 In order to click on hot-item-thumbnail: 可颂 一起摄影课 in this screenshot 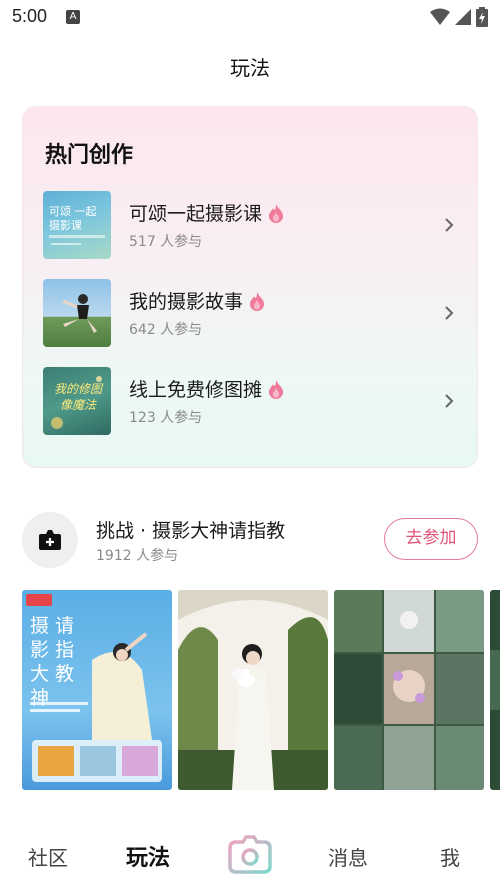, I will do `click(77, 225)`.